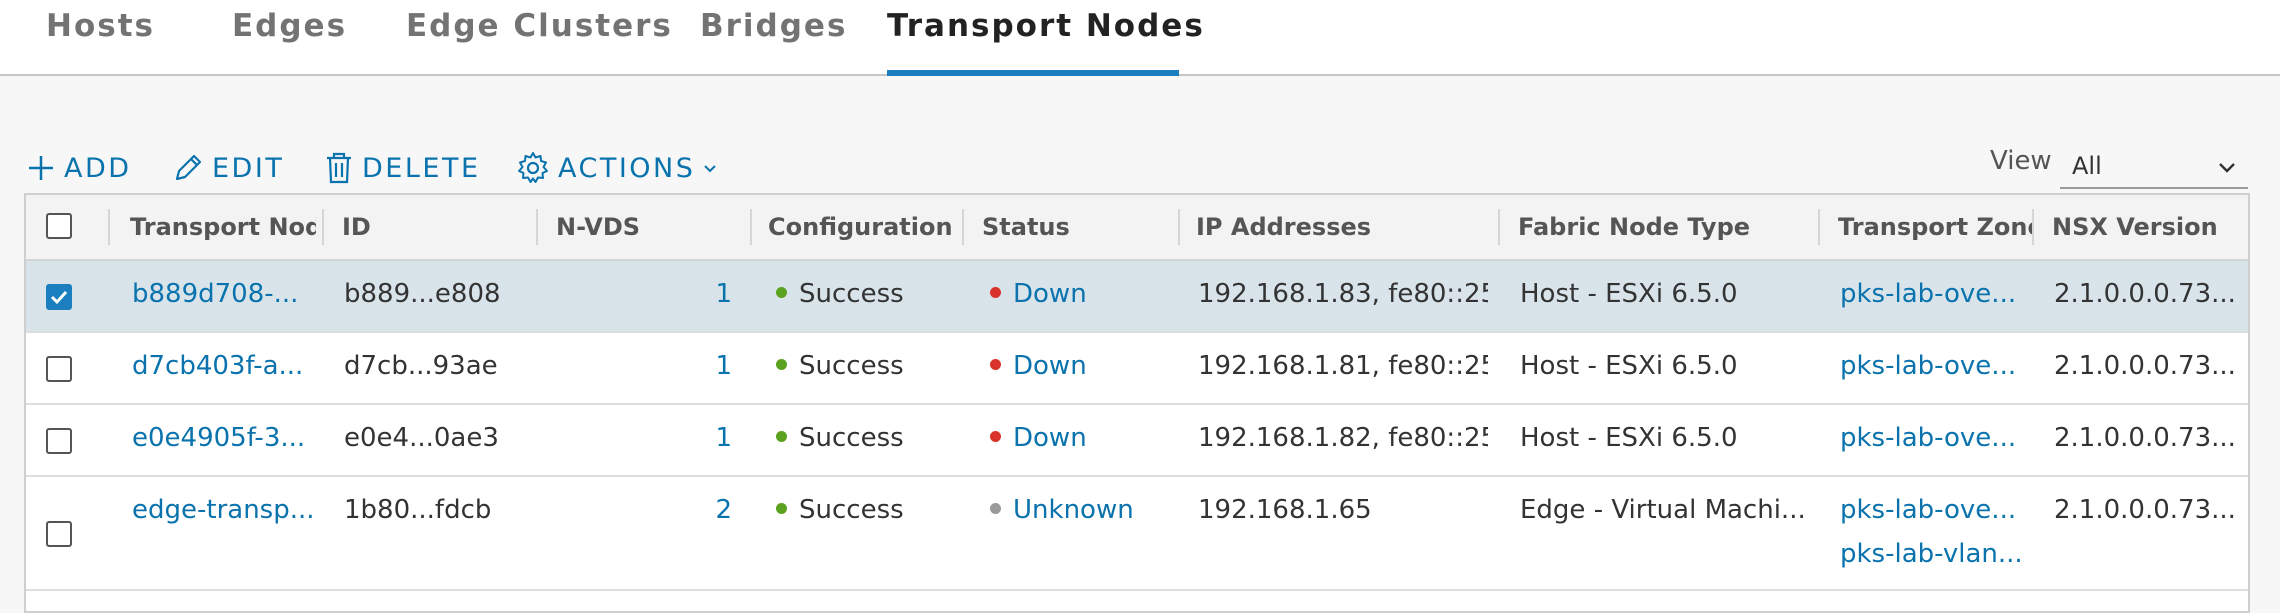 This screenshot has width=2280, height=613. Describe the element at coordinates (1046, 26) in the screenshot. I see `tab-transport-nodes: Transport Nodes` at that location.